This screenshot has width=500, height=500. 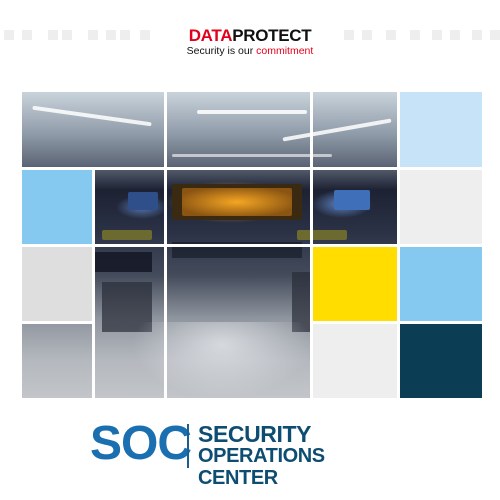 I want to click on brand-name-black: PROTECT, so click(x=272, y=35).